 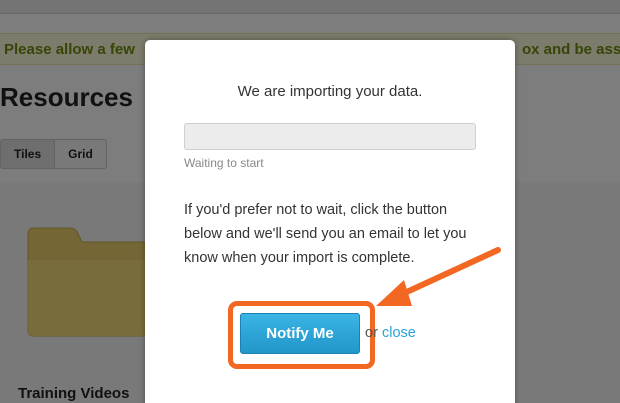 What do you see at coordinates (438, 276) in the screenshot?
I see `arrow-icon` at bounding box center [438, 276].